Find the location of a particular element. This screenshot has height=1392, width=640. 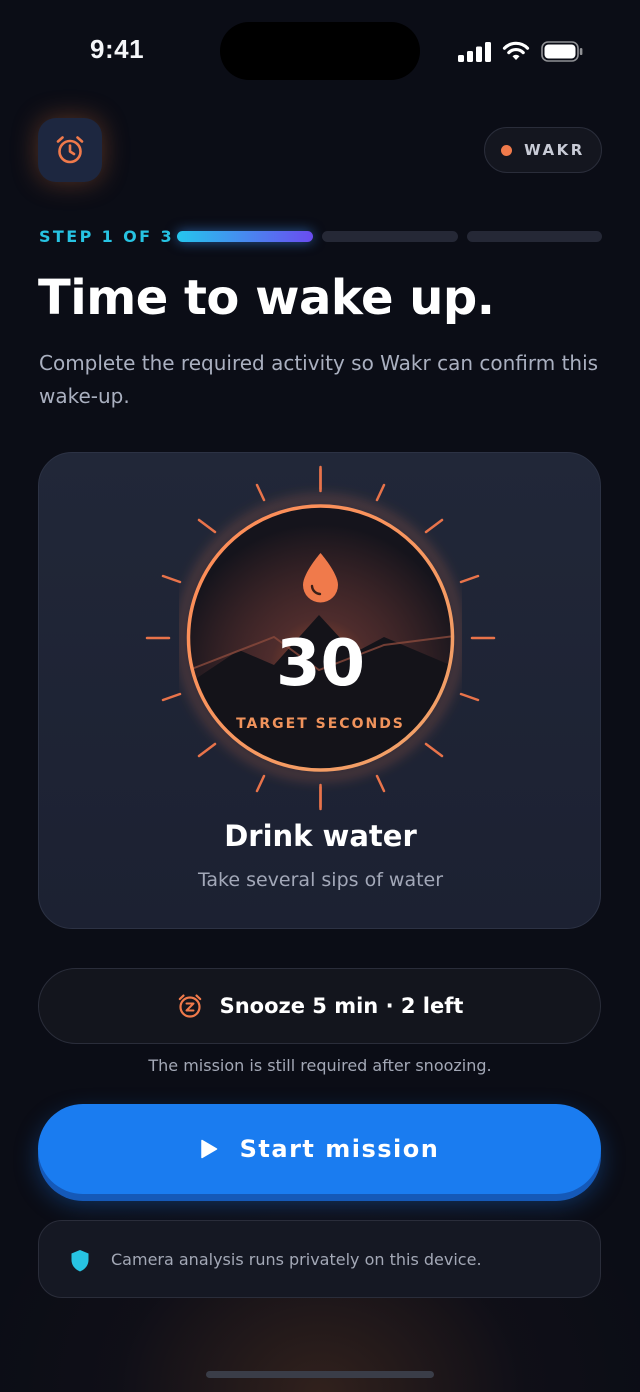

start-mission-label: Start mission is located at coordinates (339, 1149).